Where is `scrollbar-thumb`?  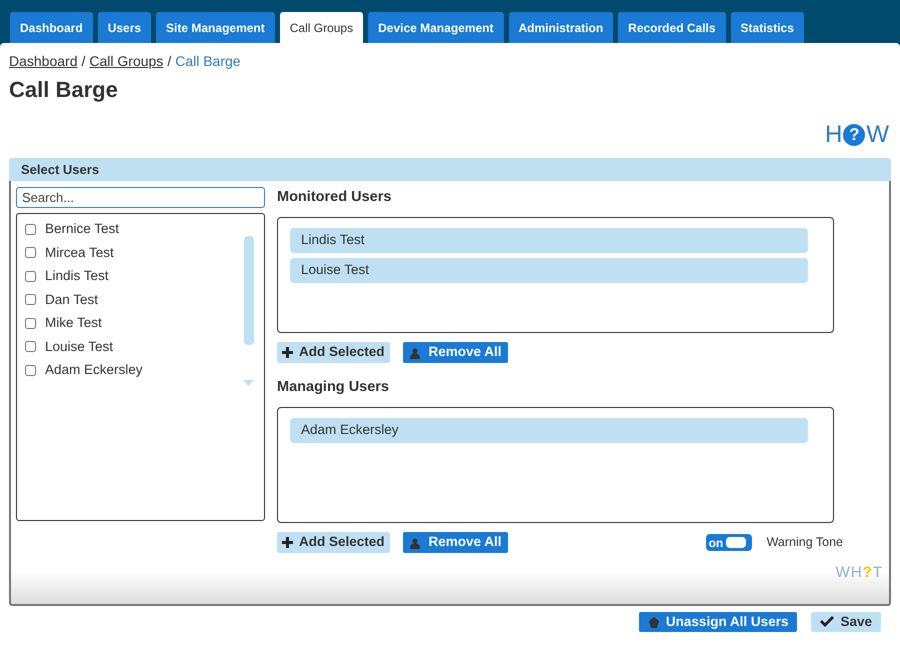 scrollbar-thumb is located at coordinates (249, 290).